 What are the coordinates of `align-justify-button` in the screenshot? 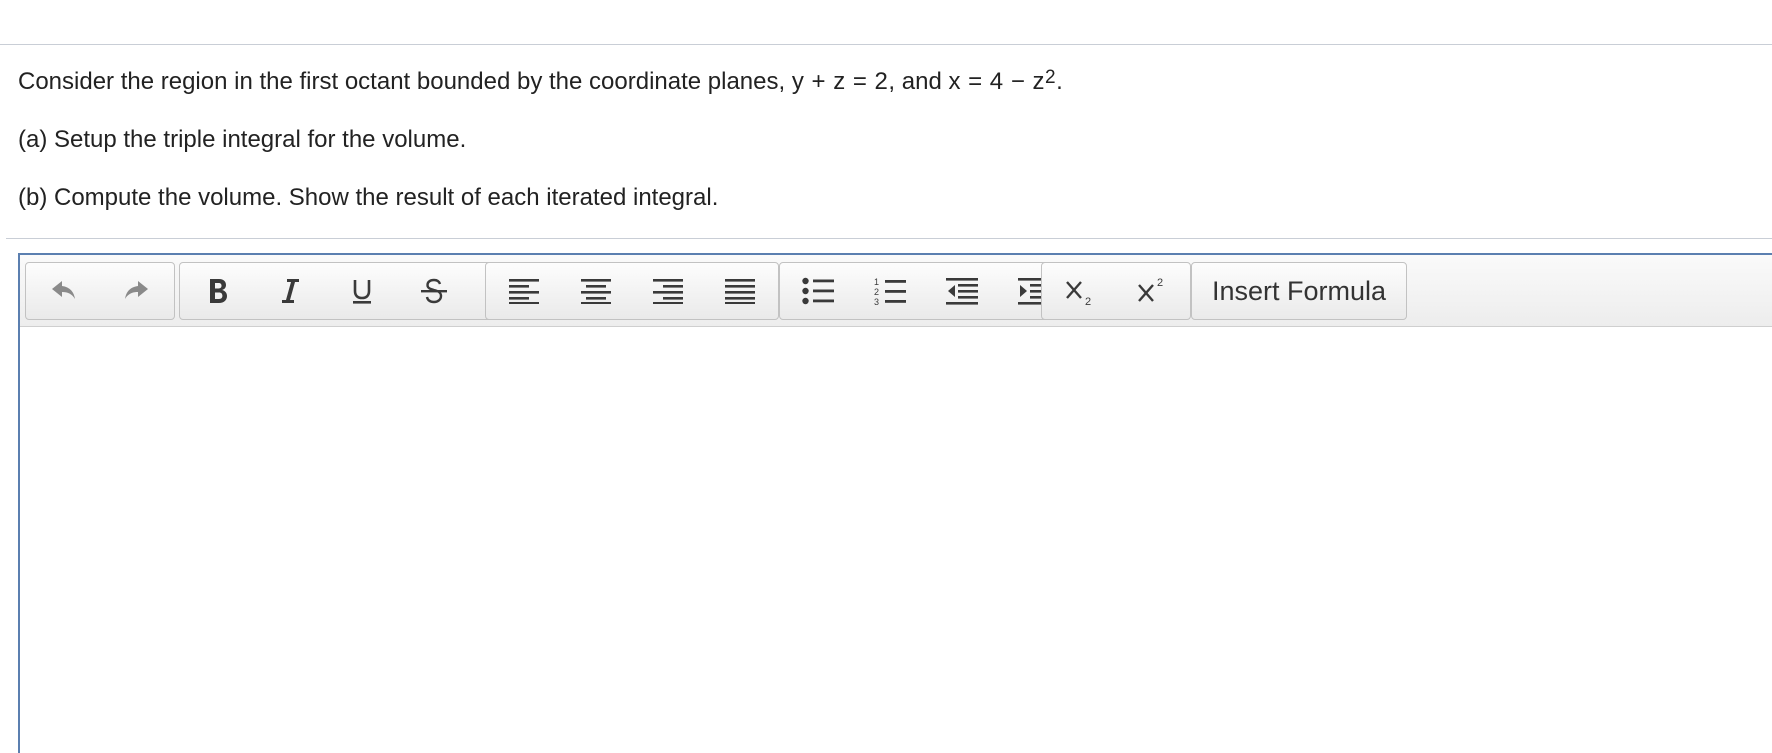 It's located at (740, 291).